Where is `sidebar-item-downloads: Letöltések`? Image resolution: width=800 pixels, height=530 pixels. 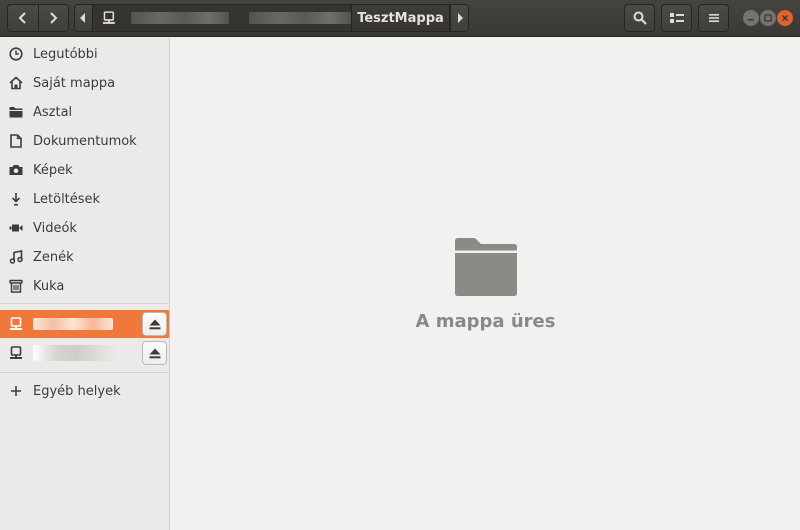
sidebar-item-downloads: Letöltések is located at coordinates (84, 199).